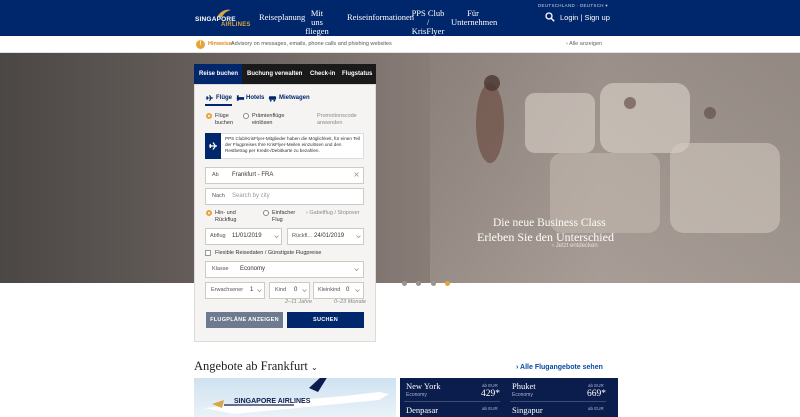 Image resolution: width=800 pixels, height=417 pixels. What do you see at coordinates (224, 18) in the screenshot?
I see `singapore-airlines-logo: SINGAPORE AIRLINES` at bounding box center [224, 18].